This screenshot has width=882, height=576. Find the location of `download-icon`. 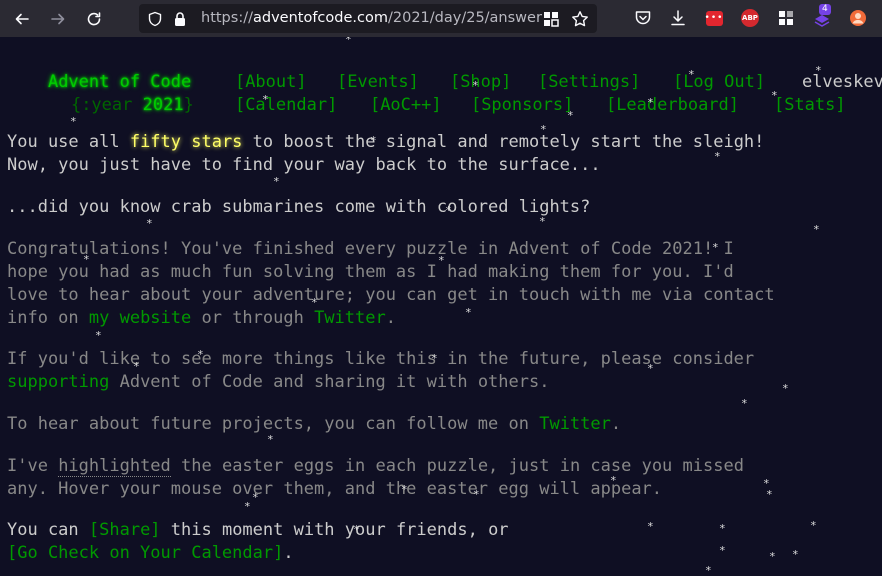

download-icon is located at coordinates (678, 18).